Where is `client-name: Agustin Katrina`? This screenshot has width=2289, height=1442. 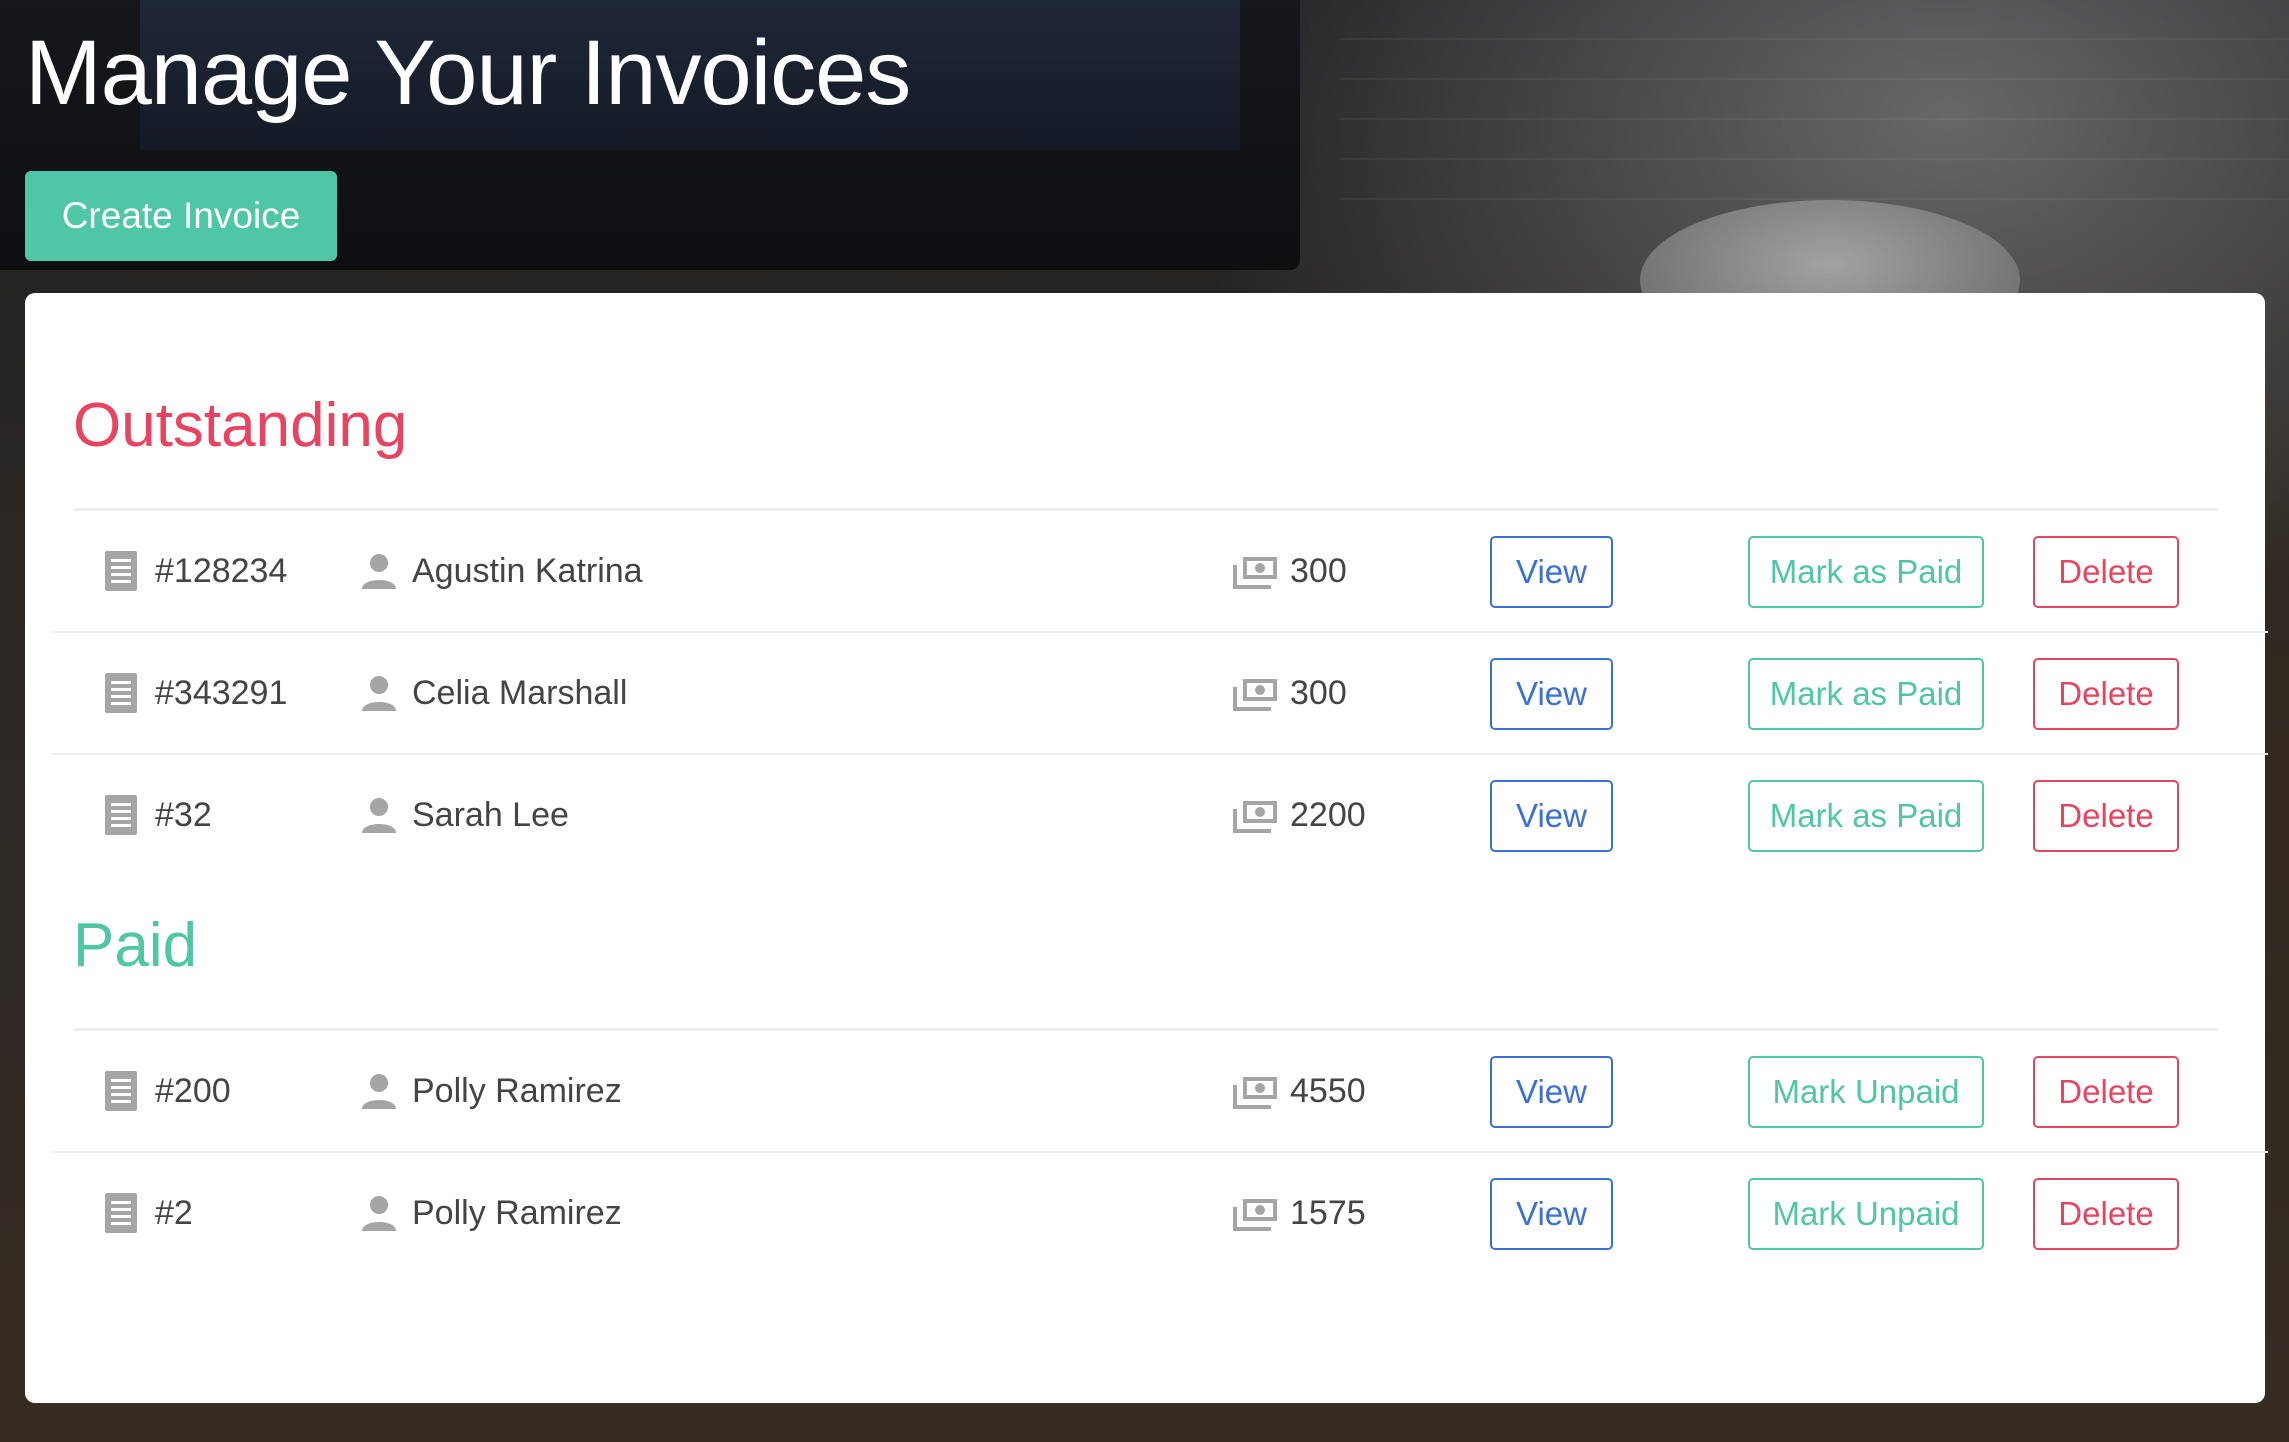 client-name: Agustin Katrina is located at coordinates (527, 571).